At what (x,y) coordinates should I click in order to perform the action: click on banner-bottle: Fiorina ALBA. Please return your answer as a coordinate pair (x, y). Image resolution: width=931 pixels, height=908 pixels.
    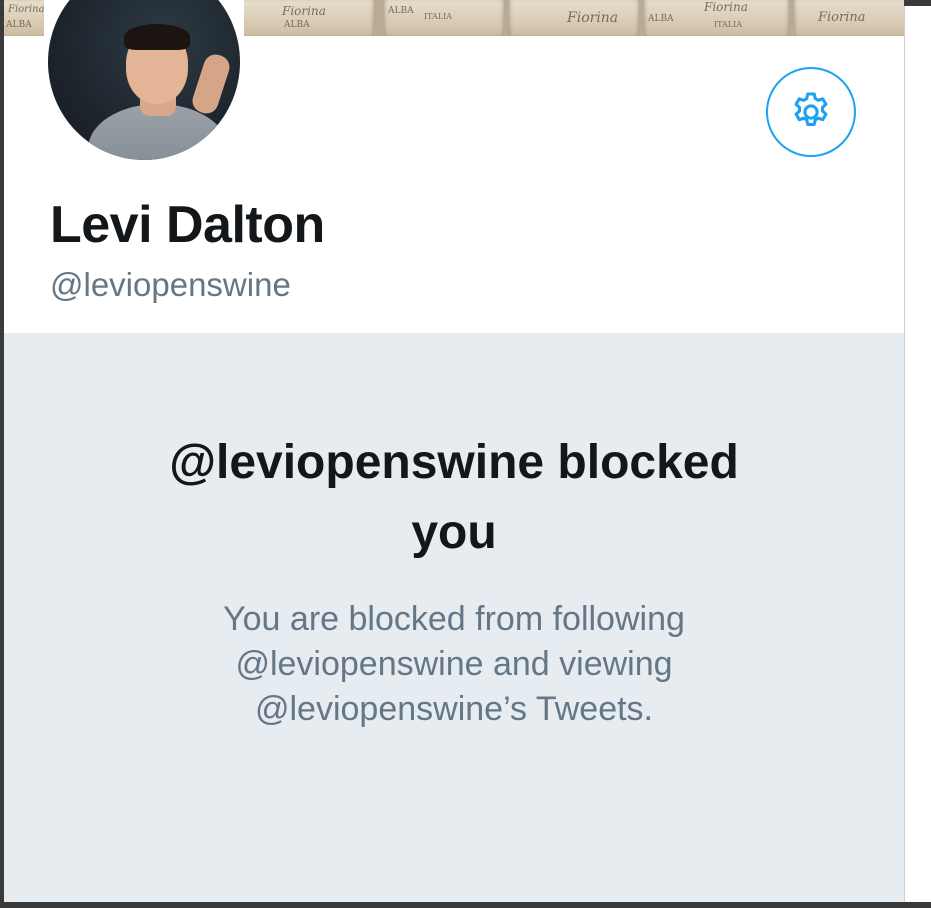
    Looking at the image, I should click on (299, 18).